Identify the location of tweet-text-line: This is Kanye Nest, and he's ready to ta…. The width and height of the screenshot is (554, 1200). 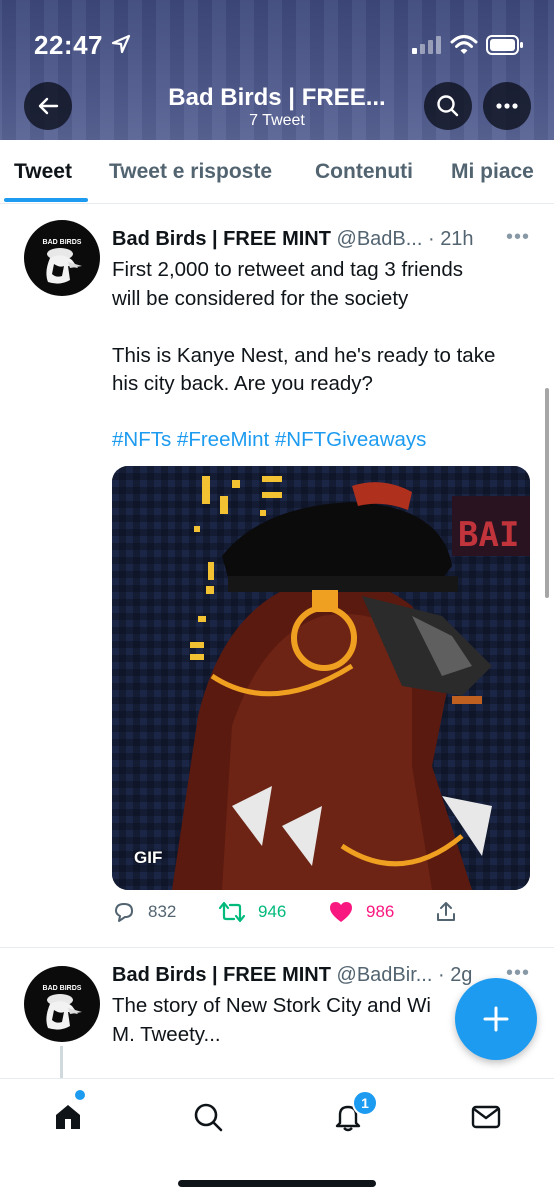
(304, 355).